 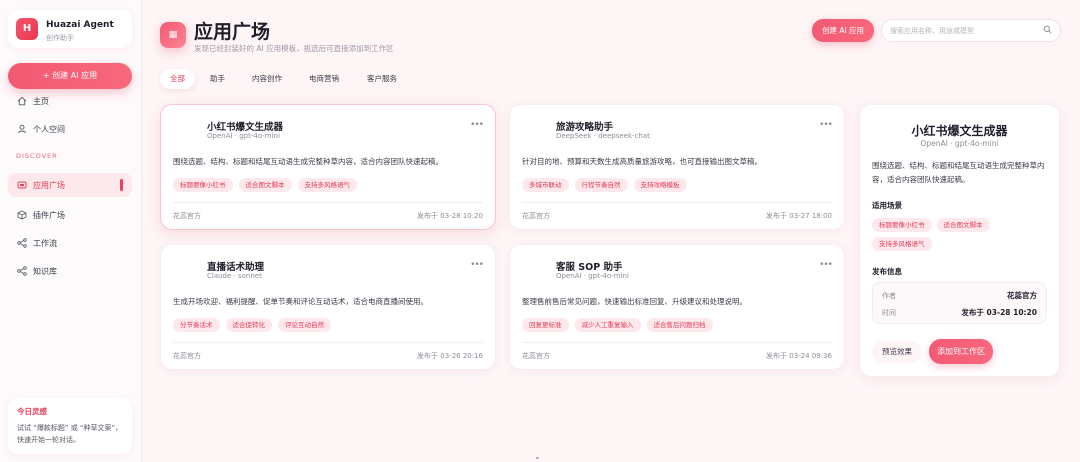 What do you see at coordinates (234, 276) in the screenshot?
I see `card-model: Claude · sonnet` at bounding box center [234, 276].